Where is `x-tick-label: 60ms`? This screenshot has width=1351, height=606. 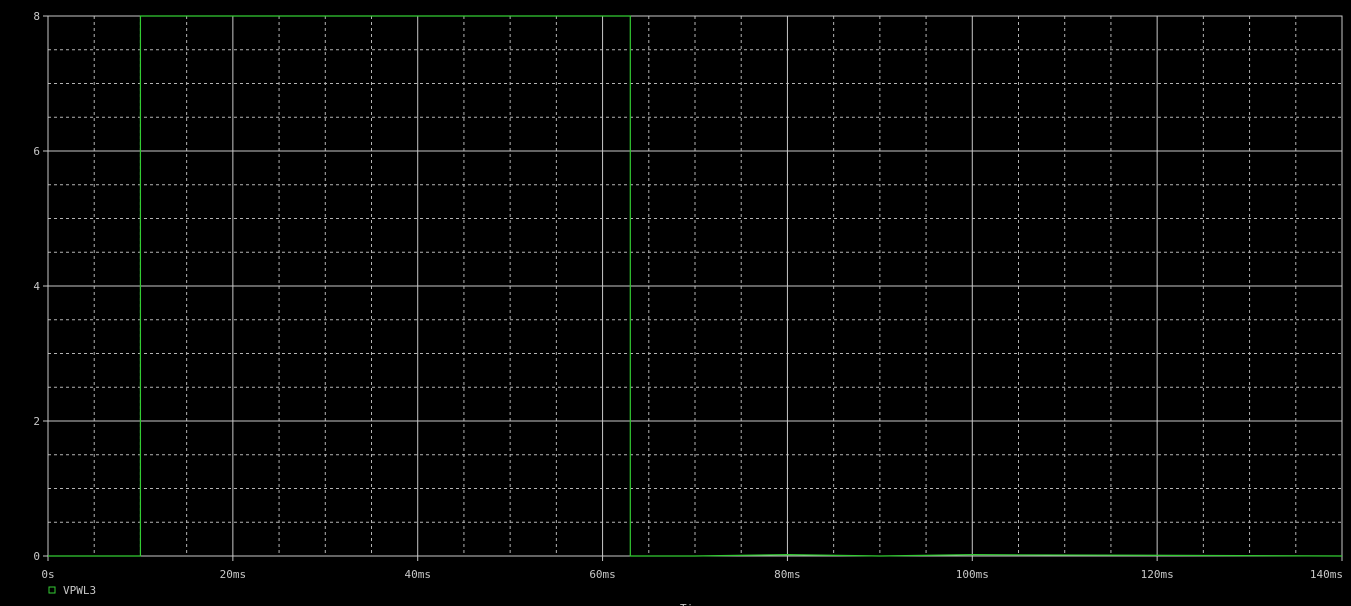 x-tick-label: 60ms is located at coordinates (602, 574).